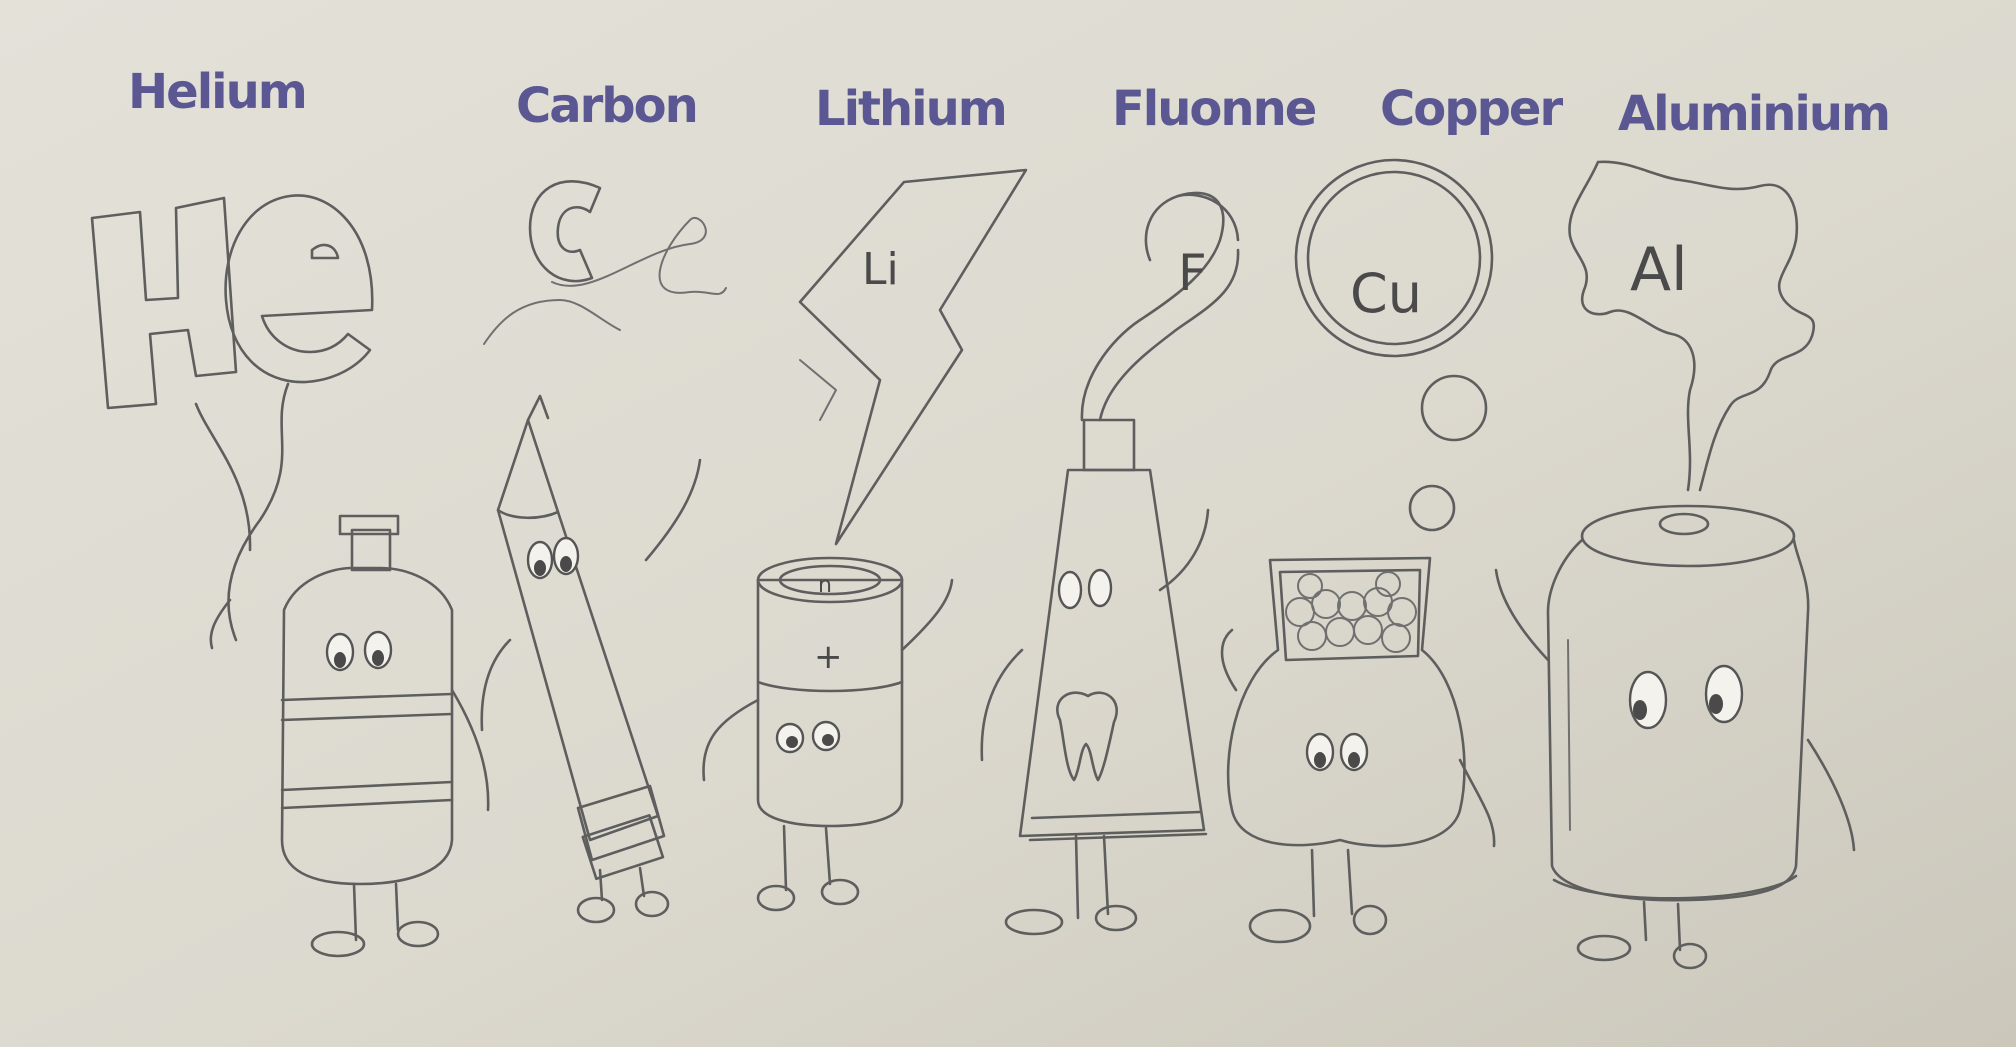 Image resolution: width=2016 pixels, height=1047 pixels. What do you see at coordinates (217, 92) in the screenshot?
I see `caption-helium: Helium` at bounding box center [217, 92].